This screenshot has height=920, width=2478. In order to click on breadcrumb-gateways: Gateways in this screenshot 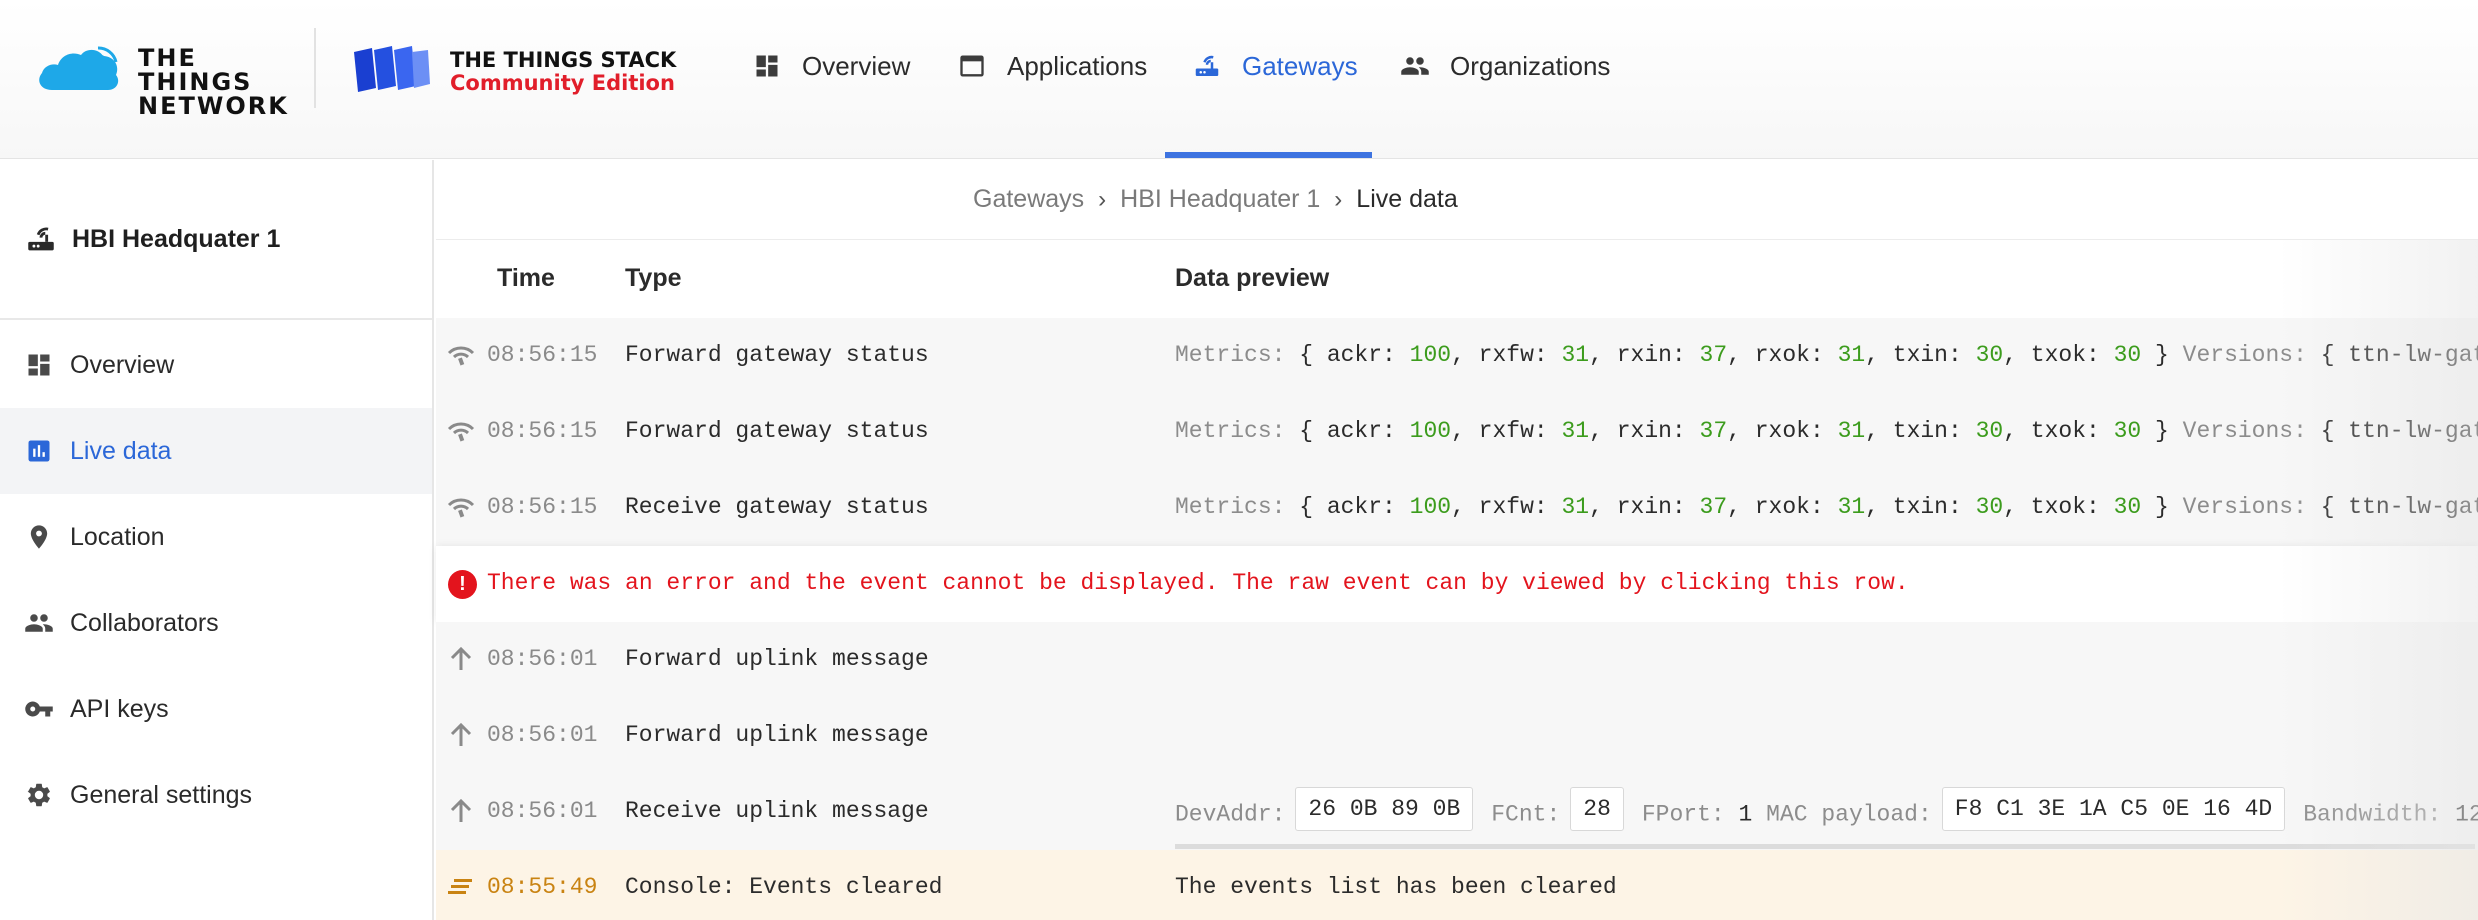, I will do `click(1028, 199)`.